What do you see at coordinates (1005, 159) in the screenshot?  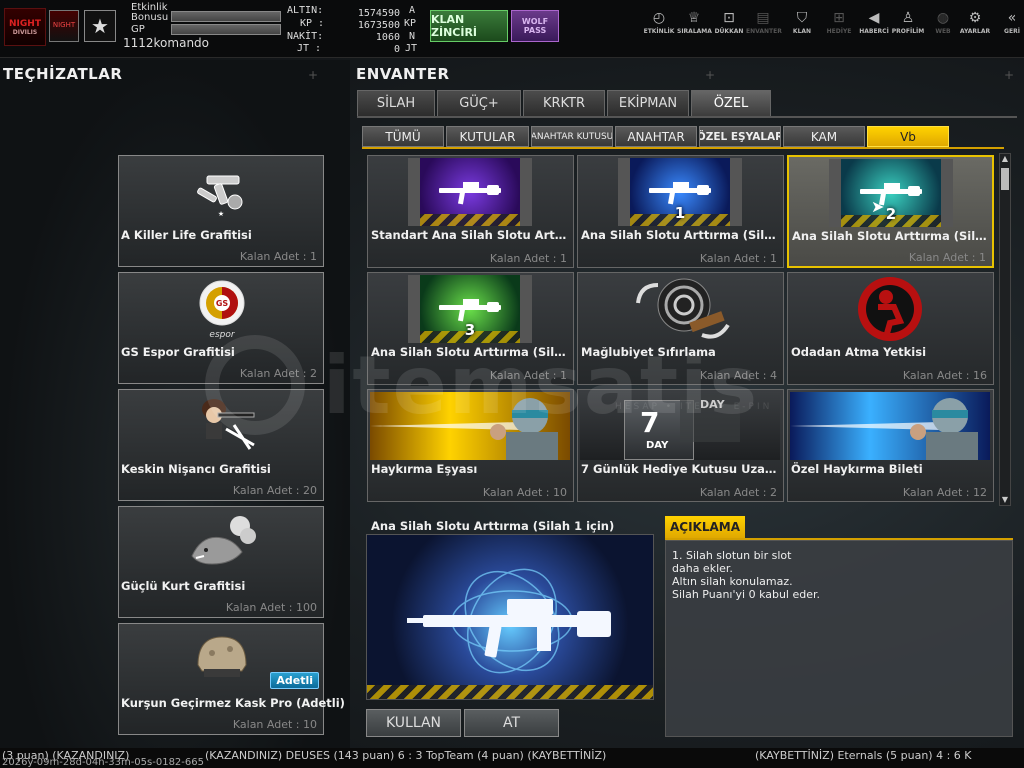 I see `scroll-up-icon: ▲` at bounding box center [1005, 159].